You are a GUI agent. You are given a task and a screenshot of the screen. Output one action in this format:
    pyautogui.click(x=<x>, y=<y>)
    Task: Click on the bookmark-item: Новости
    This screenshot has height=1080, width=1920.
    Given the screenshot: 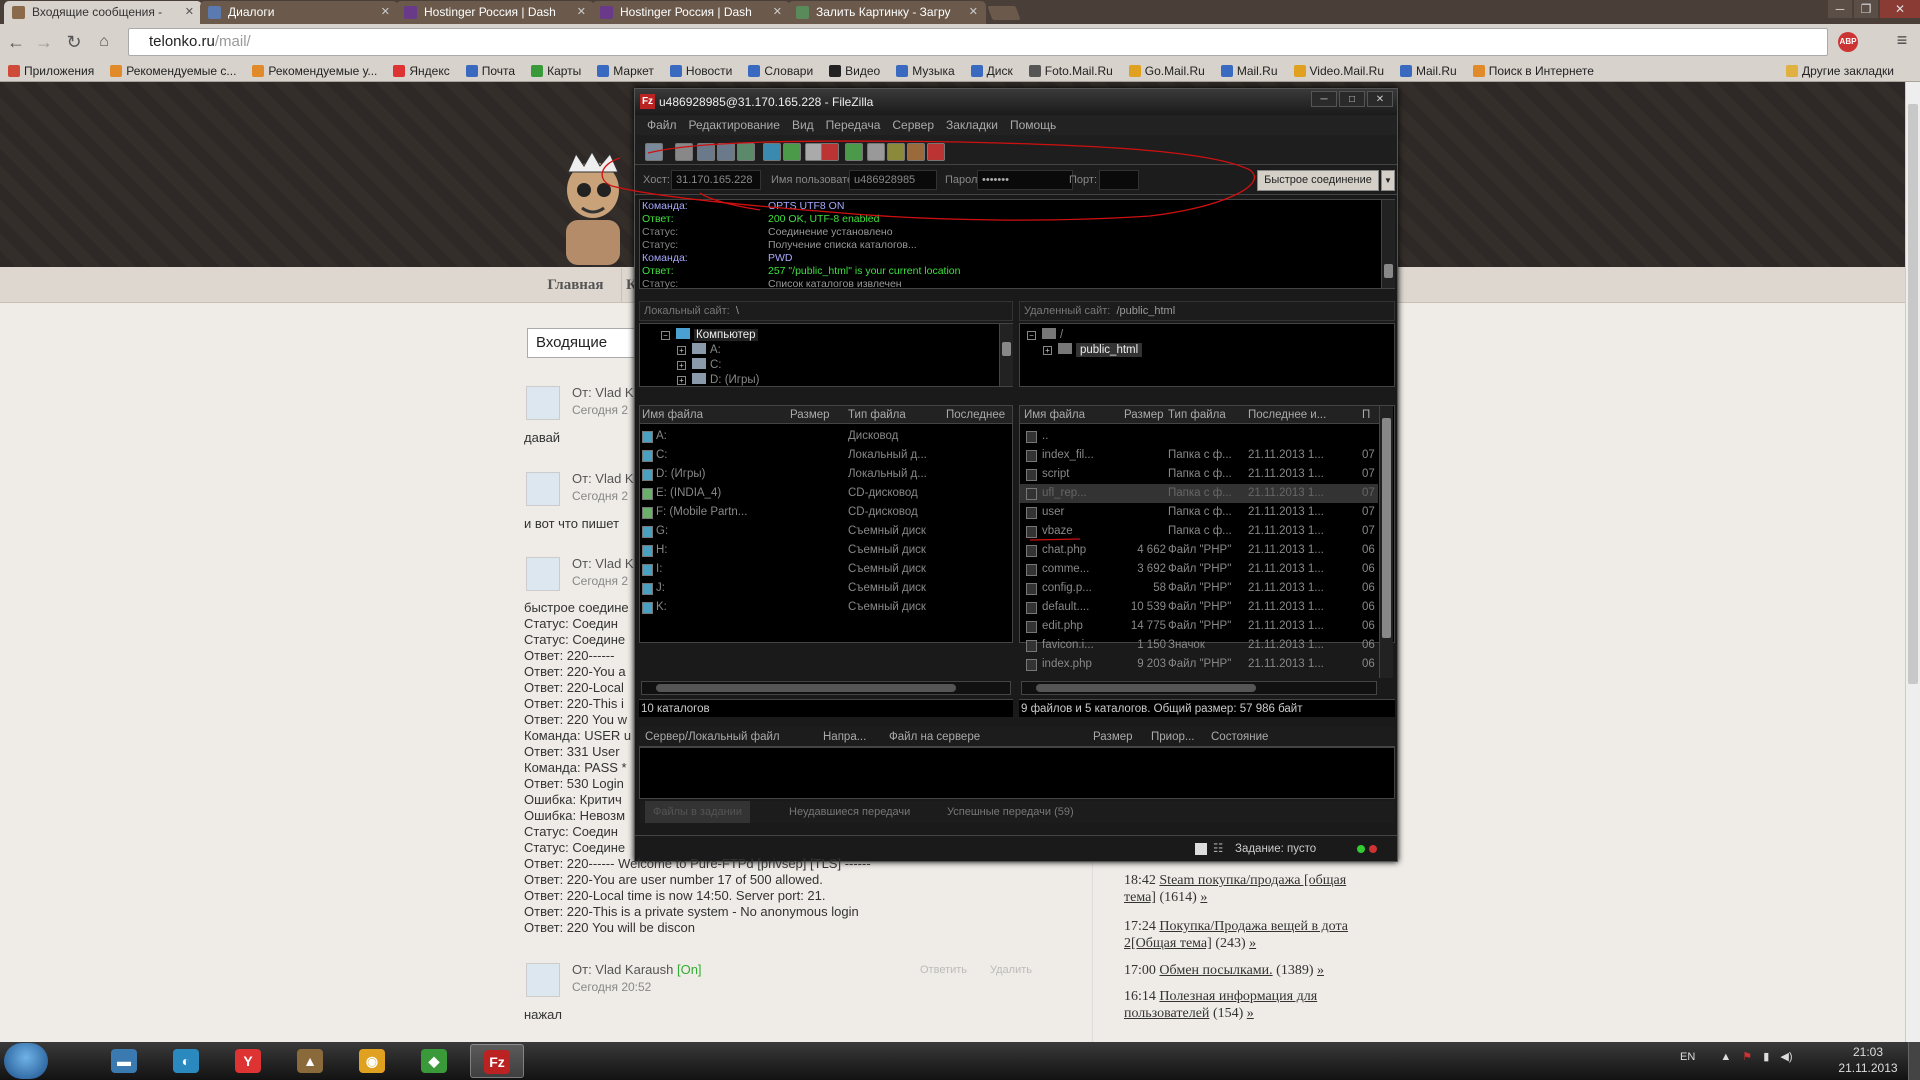 What is the action you would take?
    pyautogui.click(x=700, y=71)
    